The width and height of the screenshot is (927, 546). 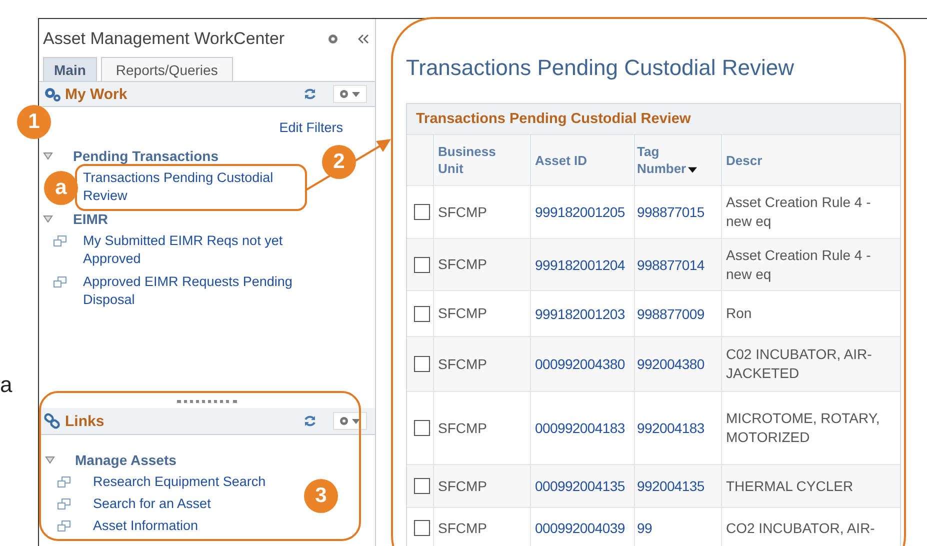 What do you see at coordinates (670, 486) in the screenshot?
I see `tag-number-link: 992004135` at bounding box center [670, 486].